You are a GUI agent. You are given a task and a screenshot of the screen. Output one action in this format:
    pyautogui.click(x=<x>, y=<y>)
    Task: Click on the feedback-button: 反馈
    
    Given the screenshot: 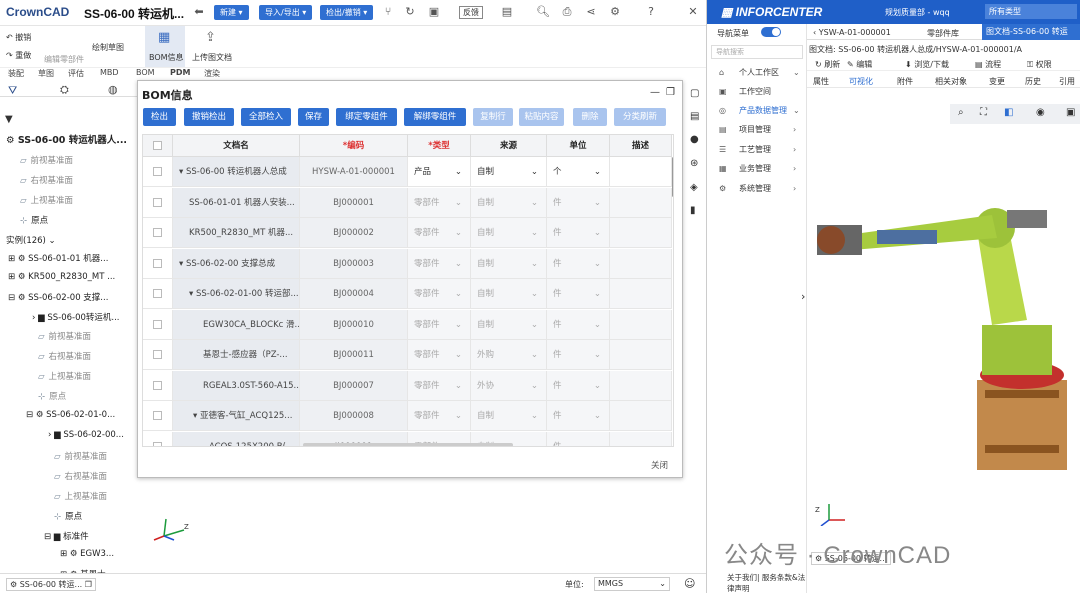 What is the action you would take?
    pyautogui.click(x=471, y=12)
    